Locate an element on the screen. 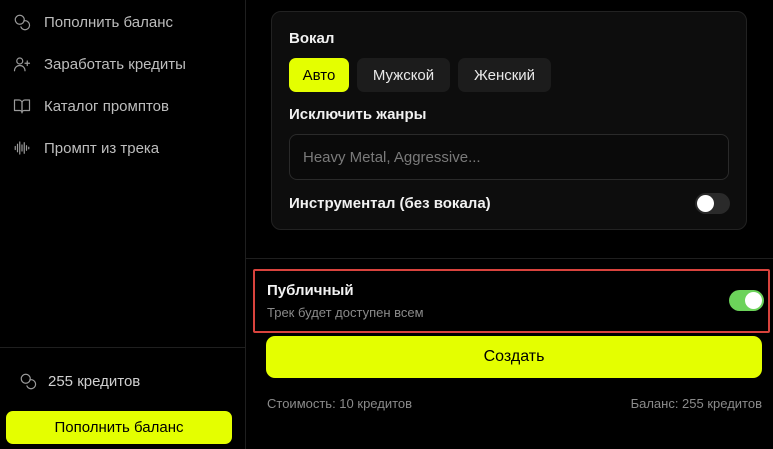  sidebar-item-prompt-catalog: Каталог промптов is located at coordinates (90, 106).